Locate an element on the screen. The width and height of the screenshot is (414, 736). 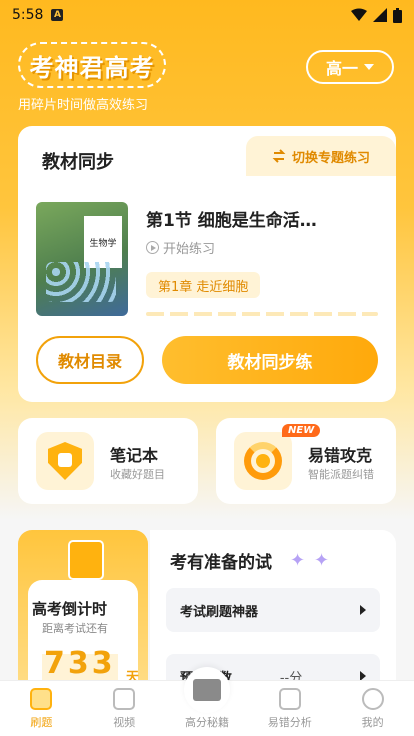
battery-icon is located at coordinates (397, 15).